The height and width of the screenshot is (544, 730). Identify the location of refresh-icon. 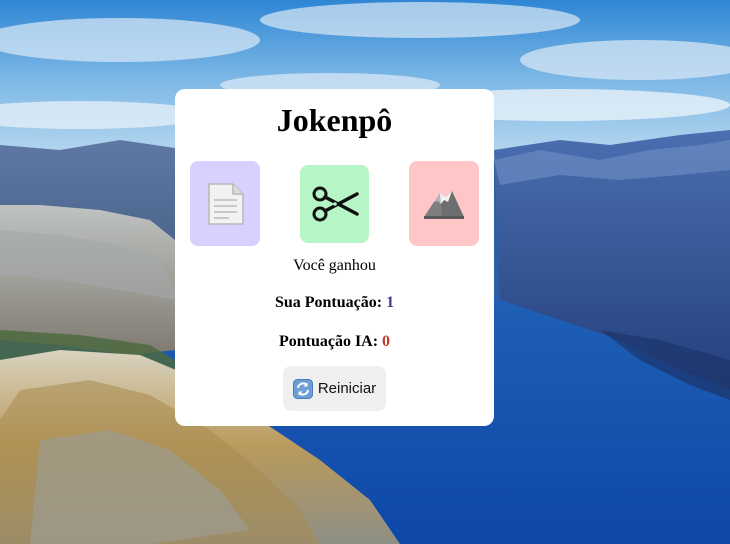
(302, 388).